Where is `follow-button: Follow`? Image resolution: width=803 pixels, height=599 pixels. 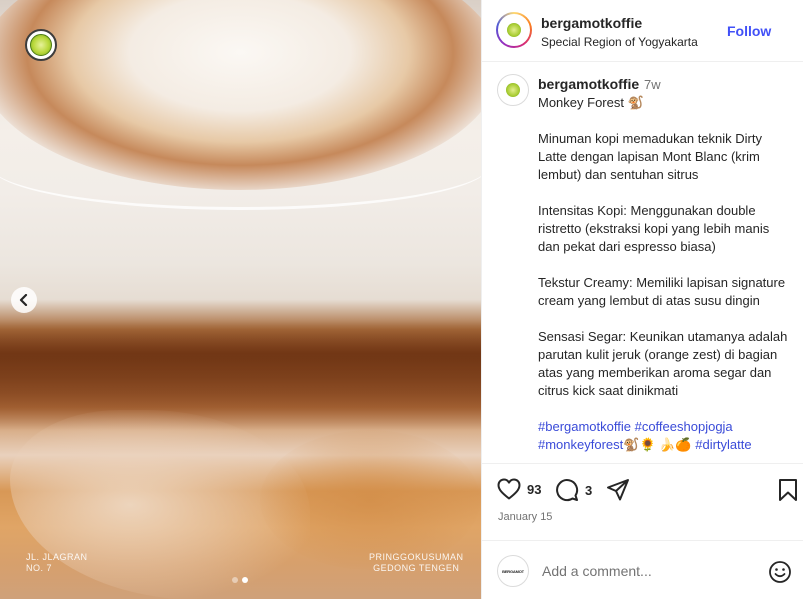 follow-button: Follow is located at coordinates (749, 31).